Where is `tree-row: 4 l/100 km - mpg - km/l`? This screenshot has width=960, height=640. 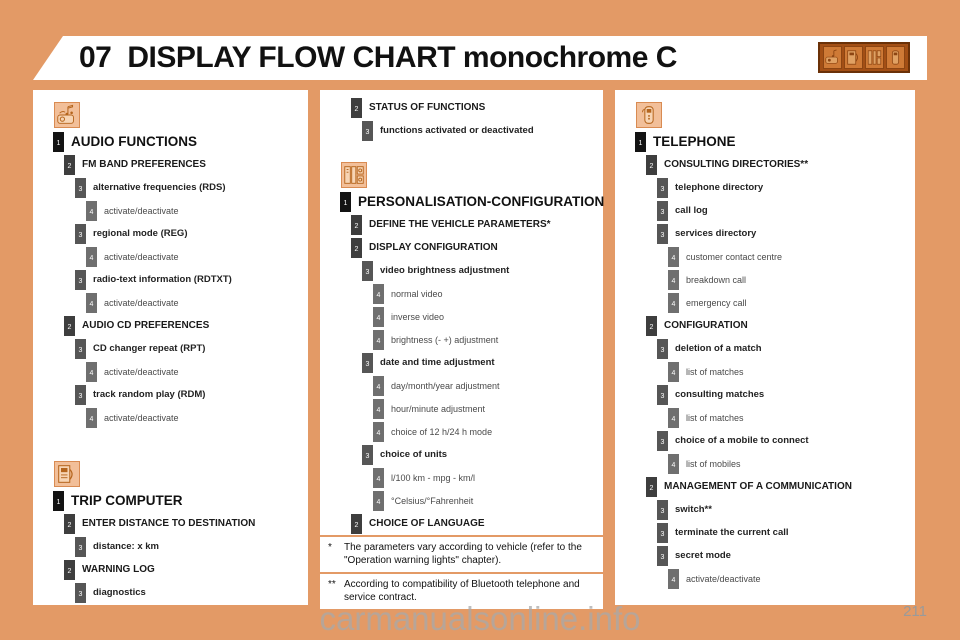
tree-row: 4 l/100 km - mpg - km/l is located at coordinates (488, 477).